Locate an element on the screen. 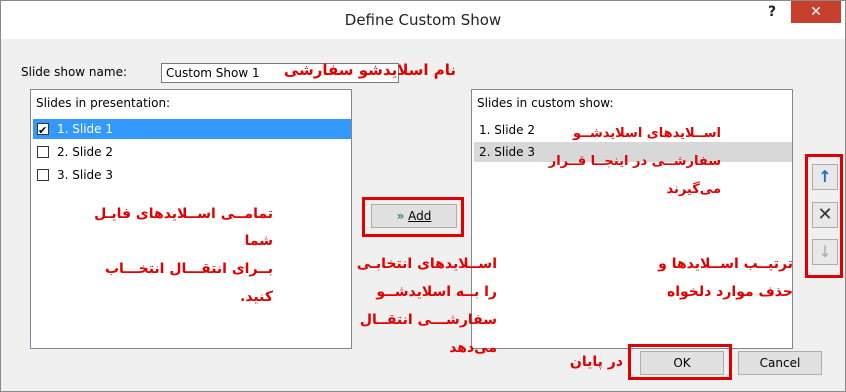 Image resolution: width=846 pixels, height=392 pixels. slides-in-custom-show-title: Slides in custom show: is located at coordinates (545, 103).